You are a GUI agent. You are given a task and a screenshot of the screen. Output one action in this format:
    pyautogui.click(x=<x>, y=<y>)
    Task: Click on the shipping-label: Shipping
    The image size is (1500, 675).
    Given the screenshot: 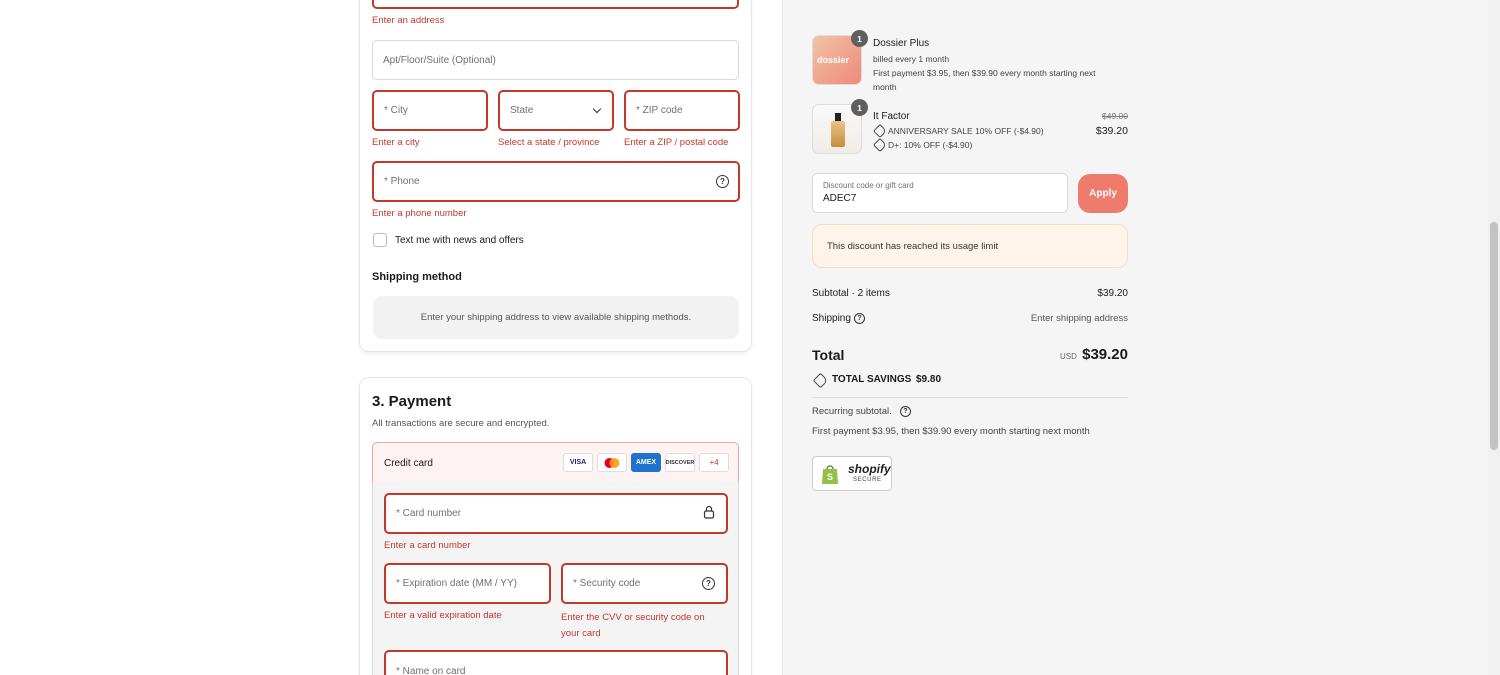 What is the action you would take?
    pyautogui.click(x=831, y=318)
    